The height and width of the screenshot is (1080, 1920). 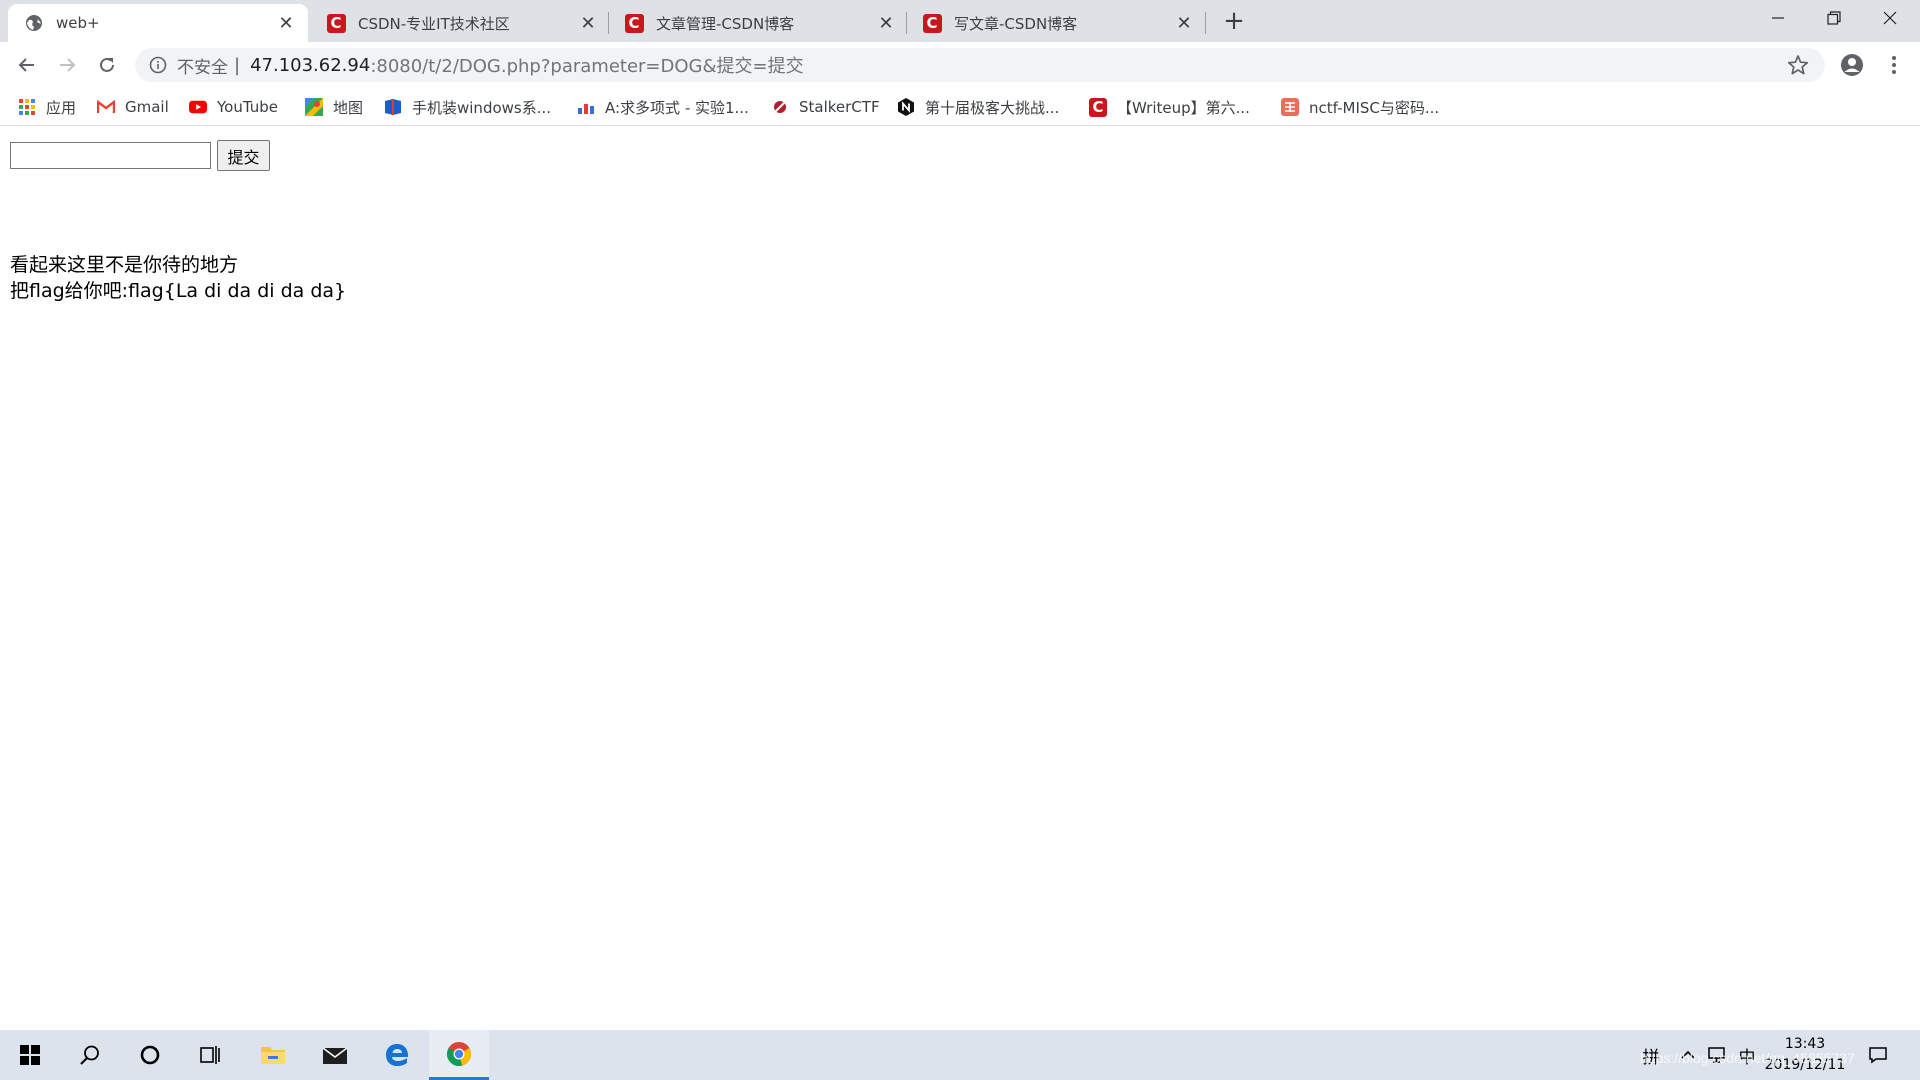 I want to click on tab-title: web+, so click(x=78, y=23).